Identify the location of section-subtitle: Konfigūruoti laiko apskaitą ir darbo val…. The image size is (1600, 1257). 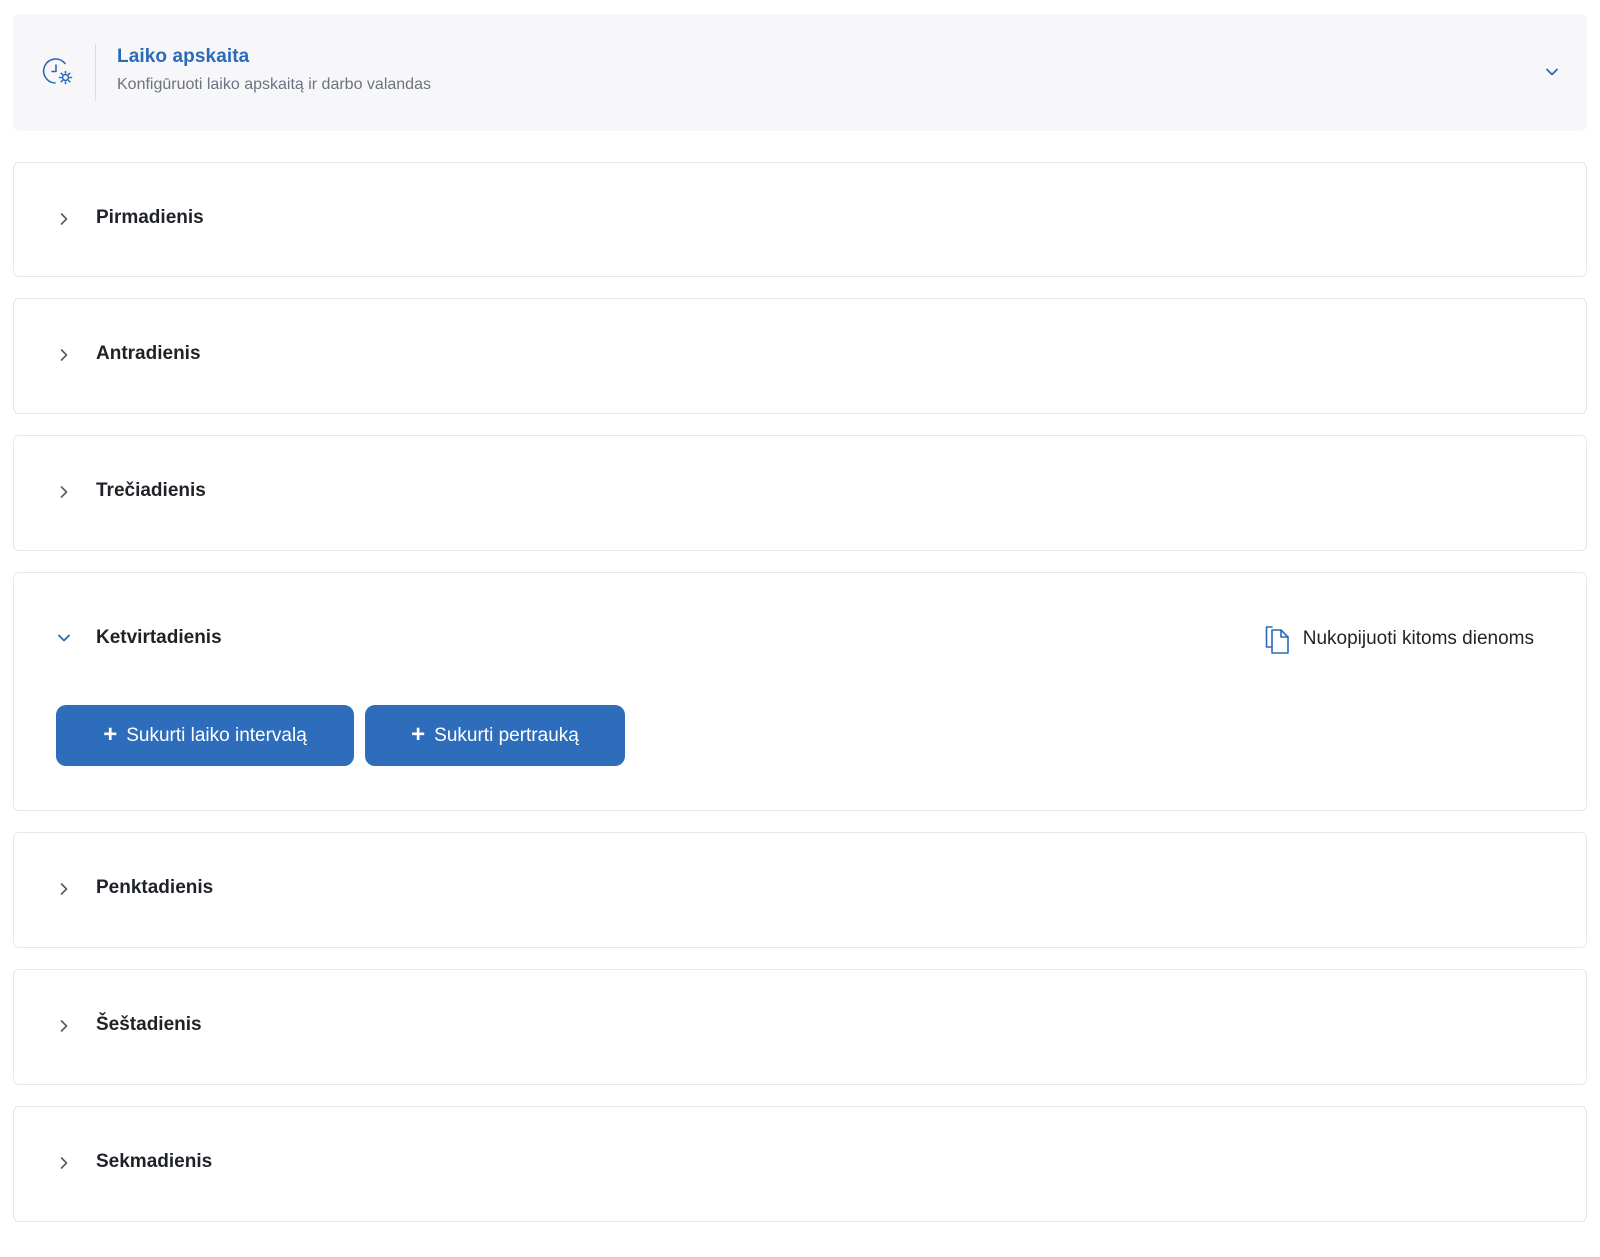
(274, 84).